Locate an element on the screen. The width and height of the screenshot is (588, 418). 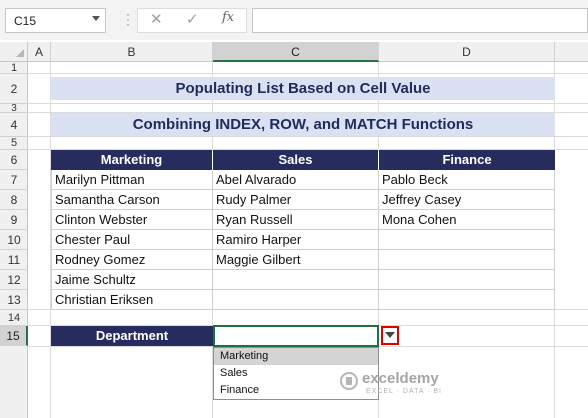
table-cell: Abel Alvarado is located at coordinates (296, 180).